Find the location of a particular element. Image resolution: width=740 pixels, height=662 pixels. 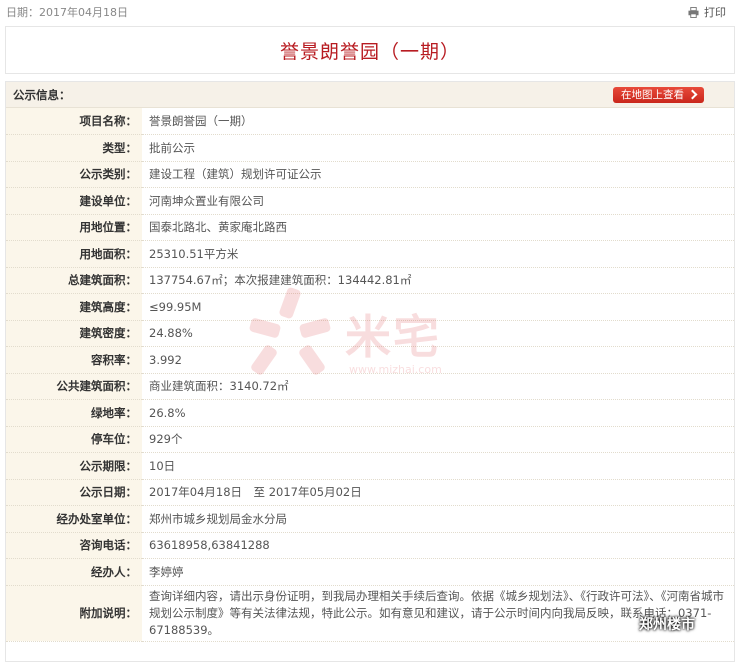

info-label: 项目名称： is located at coordinates (74, 121).